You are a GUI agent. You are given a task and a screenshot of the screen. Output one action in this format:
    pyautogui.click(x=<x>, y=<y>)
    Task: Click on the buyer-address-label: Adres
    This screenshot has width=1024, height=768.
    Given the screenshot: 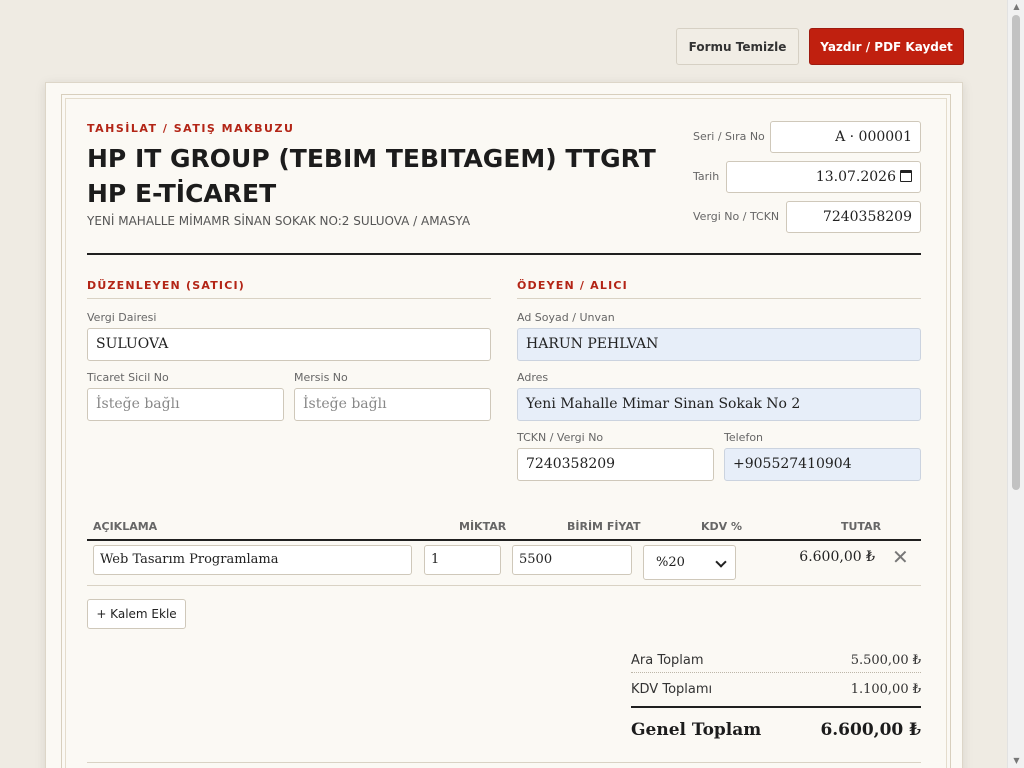 What is the action you would take?
    pyautogui.click(x=533, y=377)
    